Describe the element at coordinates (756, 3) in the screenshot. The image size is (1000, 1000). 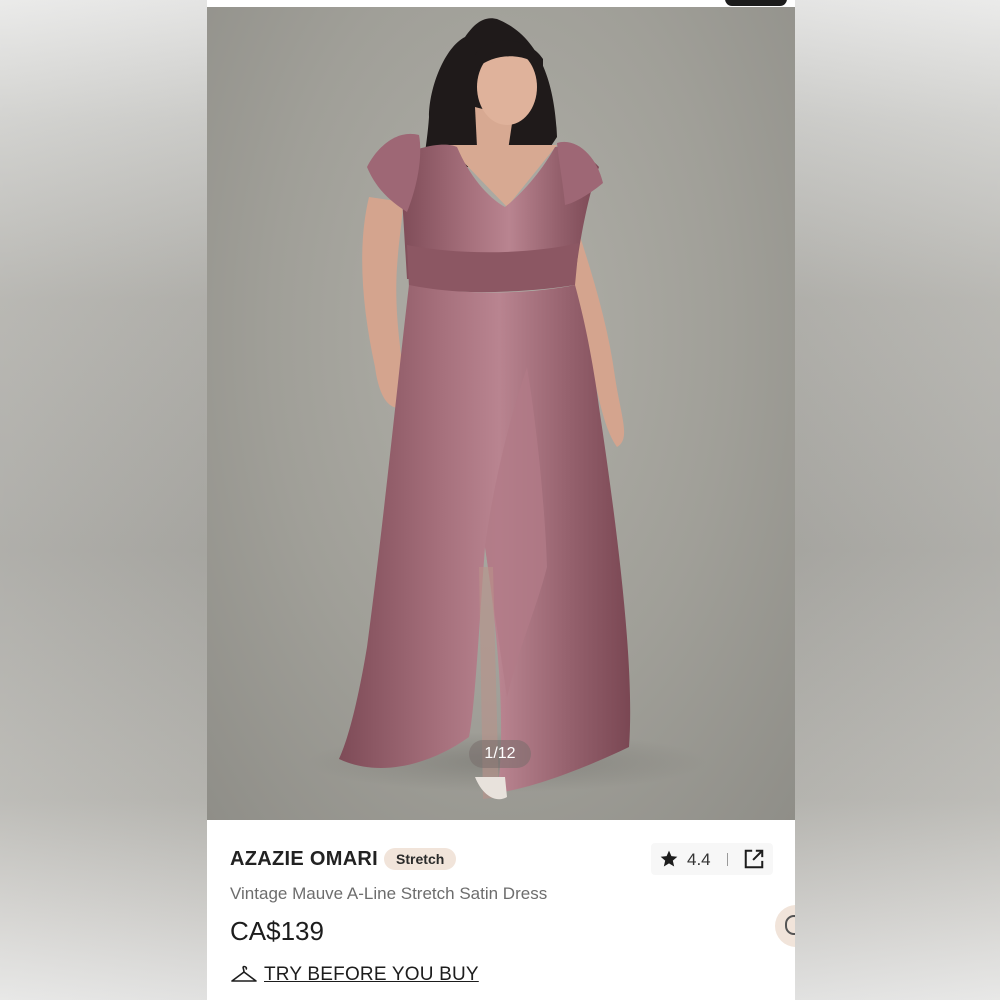
I see `top-status-pill` at that location.